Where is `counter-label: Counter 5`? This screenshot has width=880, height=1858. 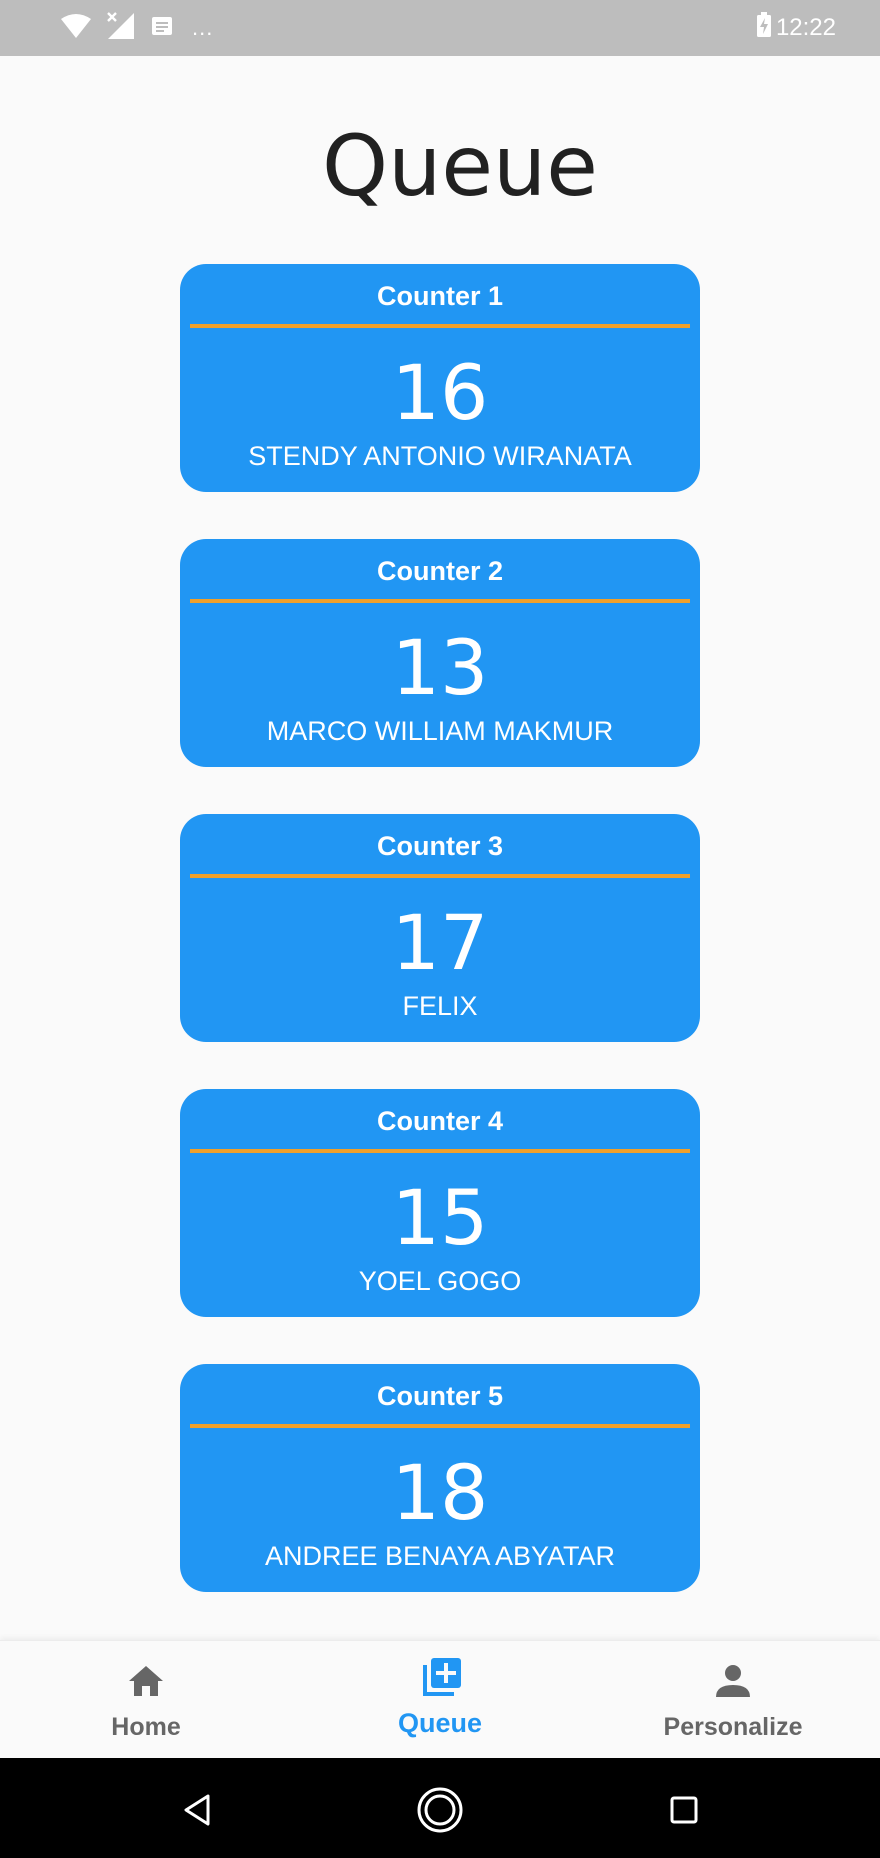
counter-label: Counter 5 is located at coordinates (439, 1396).